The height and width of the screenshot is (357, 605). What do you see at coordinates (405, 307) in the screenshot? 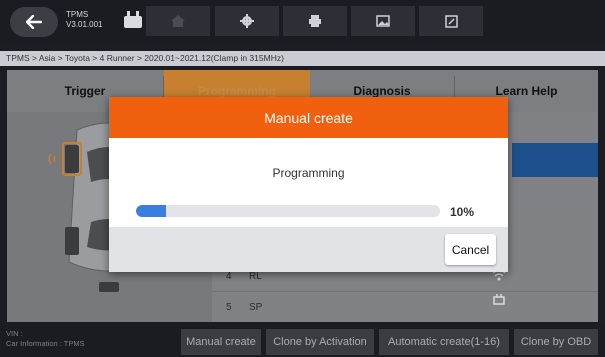
I see `table-row: 5 SP` at bounding box center [405, 307].